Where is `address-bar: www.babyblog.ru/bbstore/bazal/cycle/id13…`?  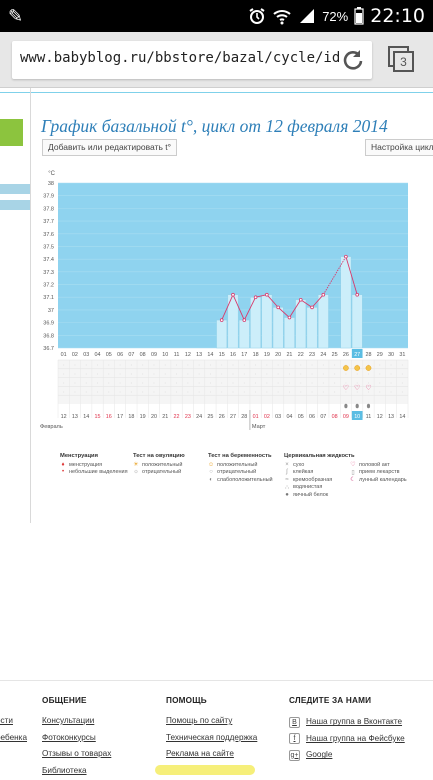 address-bar: www.babyblog.ru/bbstore/bazal/cycle/id13… is located at coordinates (192, 60).